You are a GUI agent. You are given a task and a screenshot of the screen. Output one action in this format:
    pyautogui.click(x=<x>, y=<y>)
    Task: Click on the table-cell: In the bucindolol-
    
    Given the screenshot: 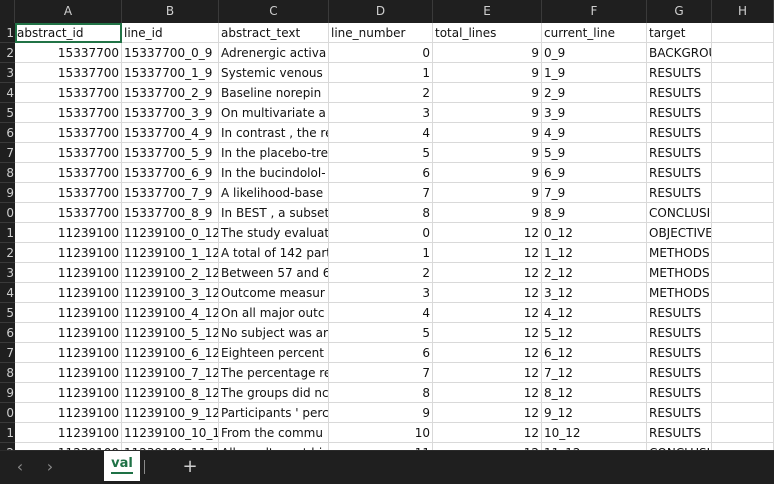 What is the action you would take?
    pyautogui.click(x=274, y=173)
    